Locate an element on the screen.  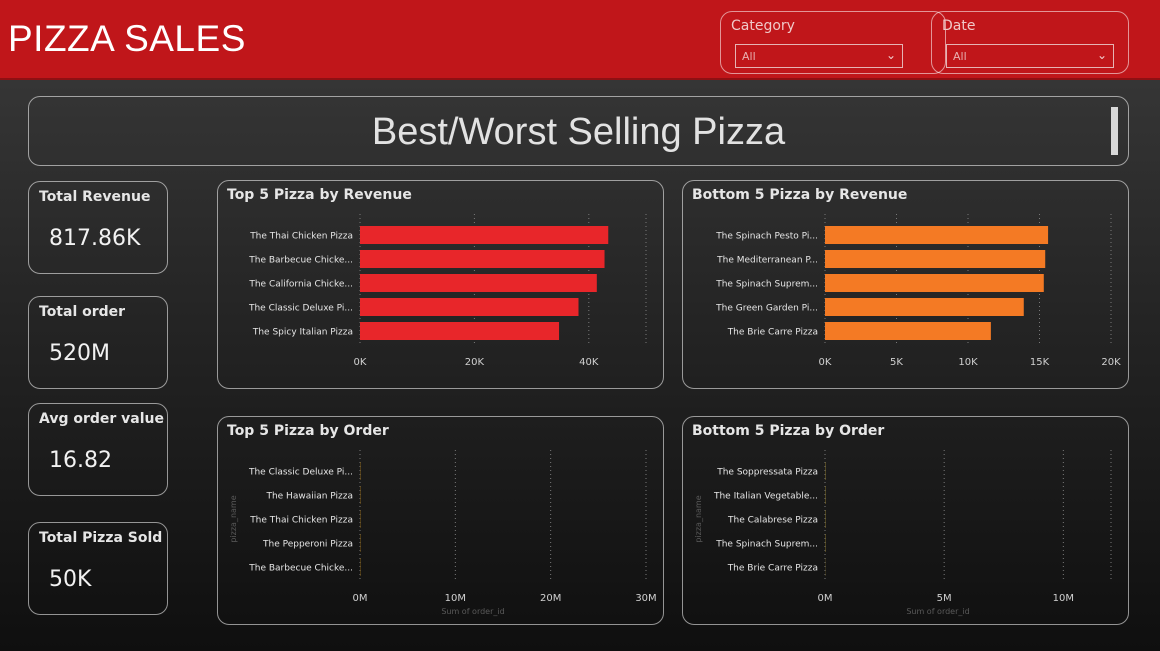
page-banner: Best/Worst Selling Pizza is located at coordinates (578, 131).